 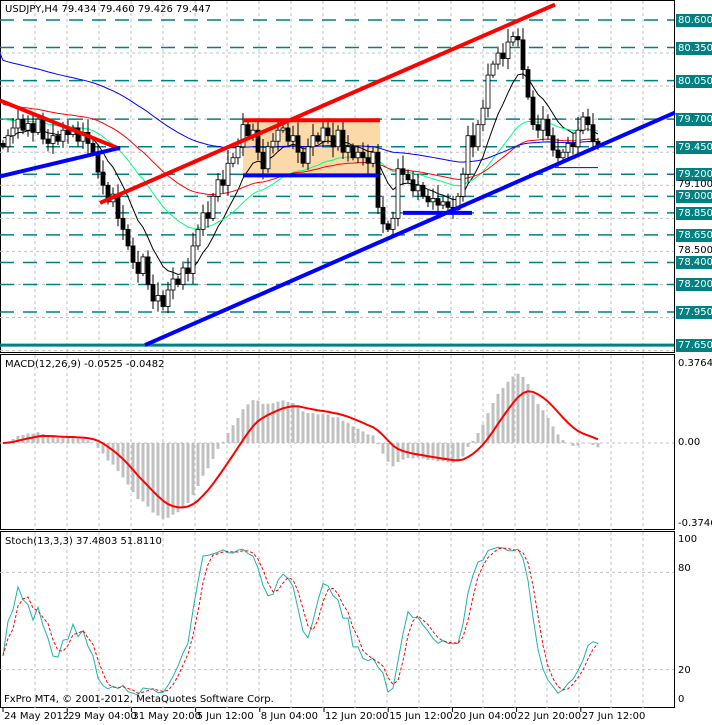 What do you see at coordinates (695, 523) in the screenshot?
I see `macd-min: -0.3746` at bounding box center [695, 523].